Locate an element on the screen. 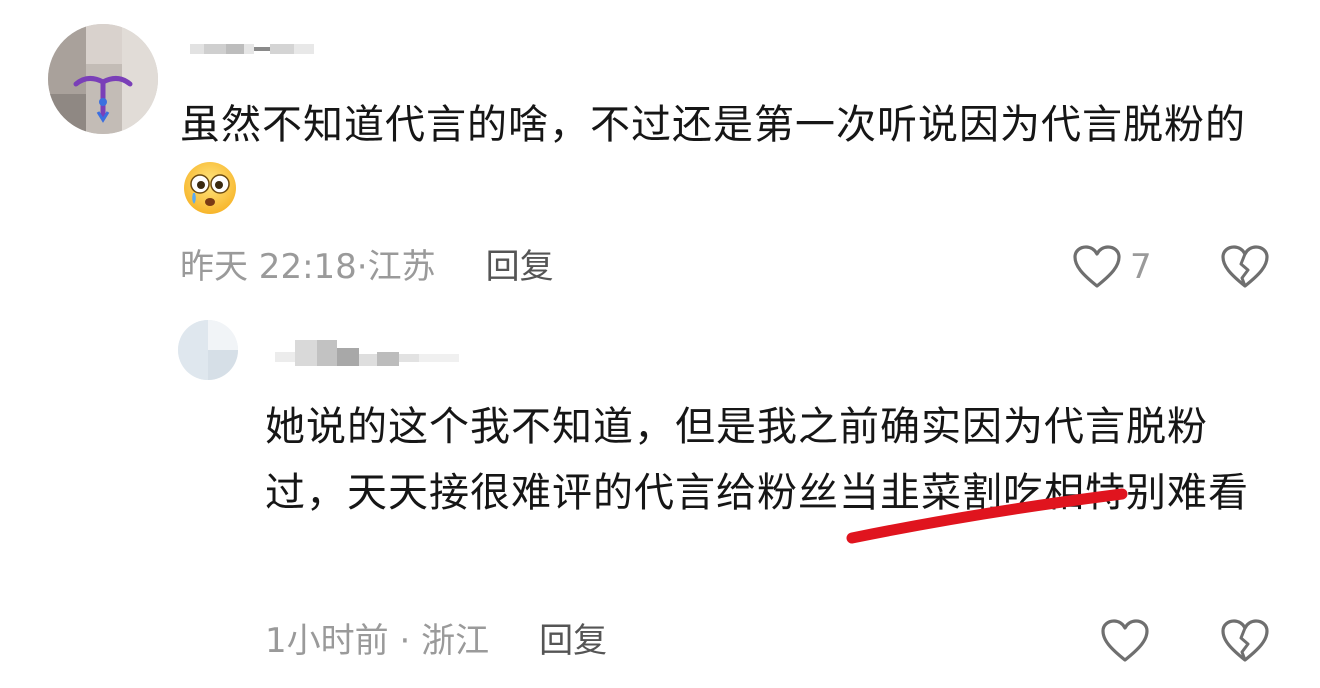 The image size is (1320, 688). like-button is located at coordinates (1097, 267).